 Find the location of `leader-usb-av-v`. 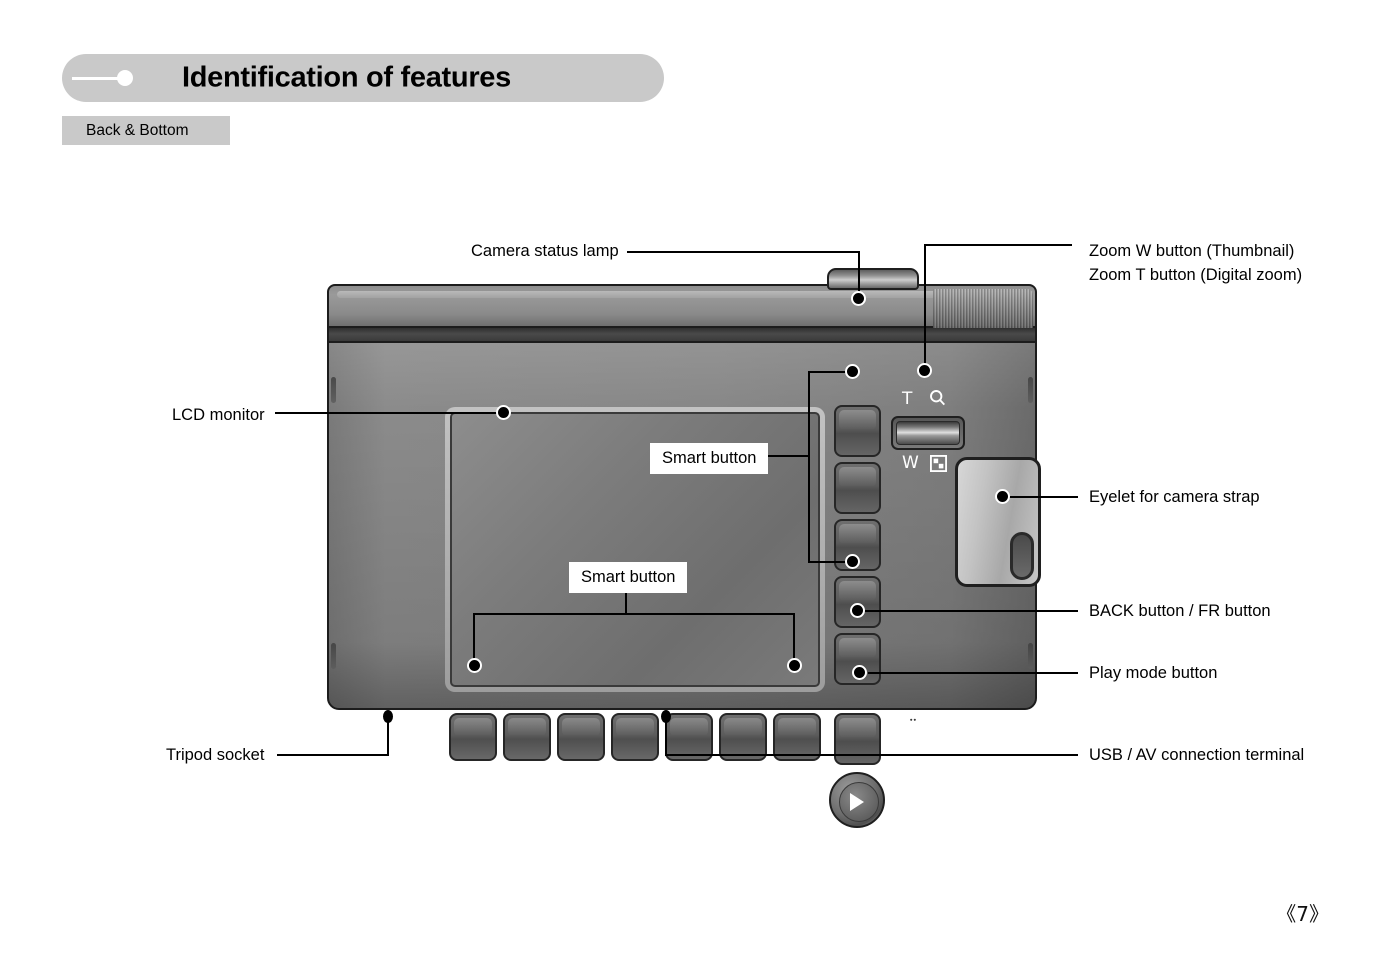

leader-usb-av-v is located at coordinates (666, 736).